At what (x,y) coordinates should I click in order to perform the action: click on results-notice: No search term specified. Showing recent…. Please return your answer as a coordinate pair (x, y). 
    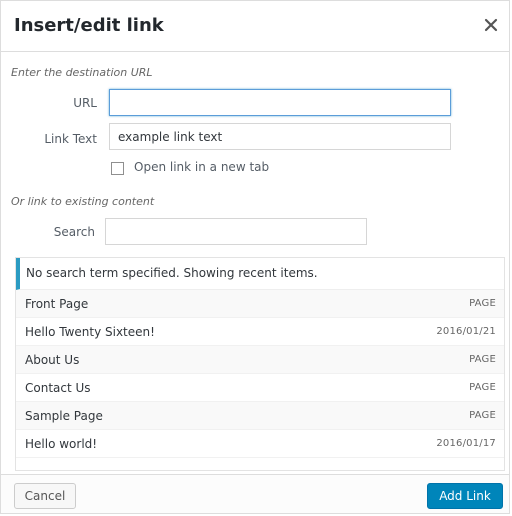
    Looking at the image, I should click on (260, 274).